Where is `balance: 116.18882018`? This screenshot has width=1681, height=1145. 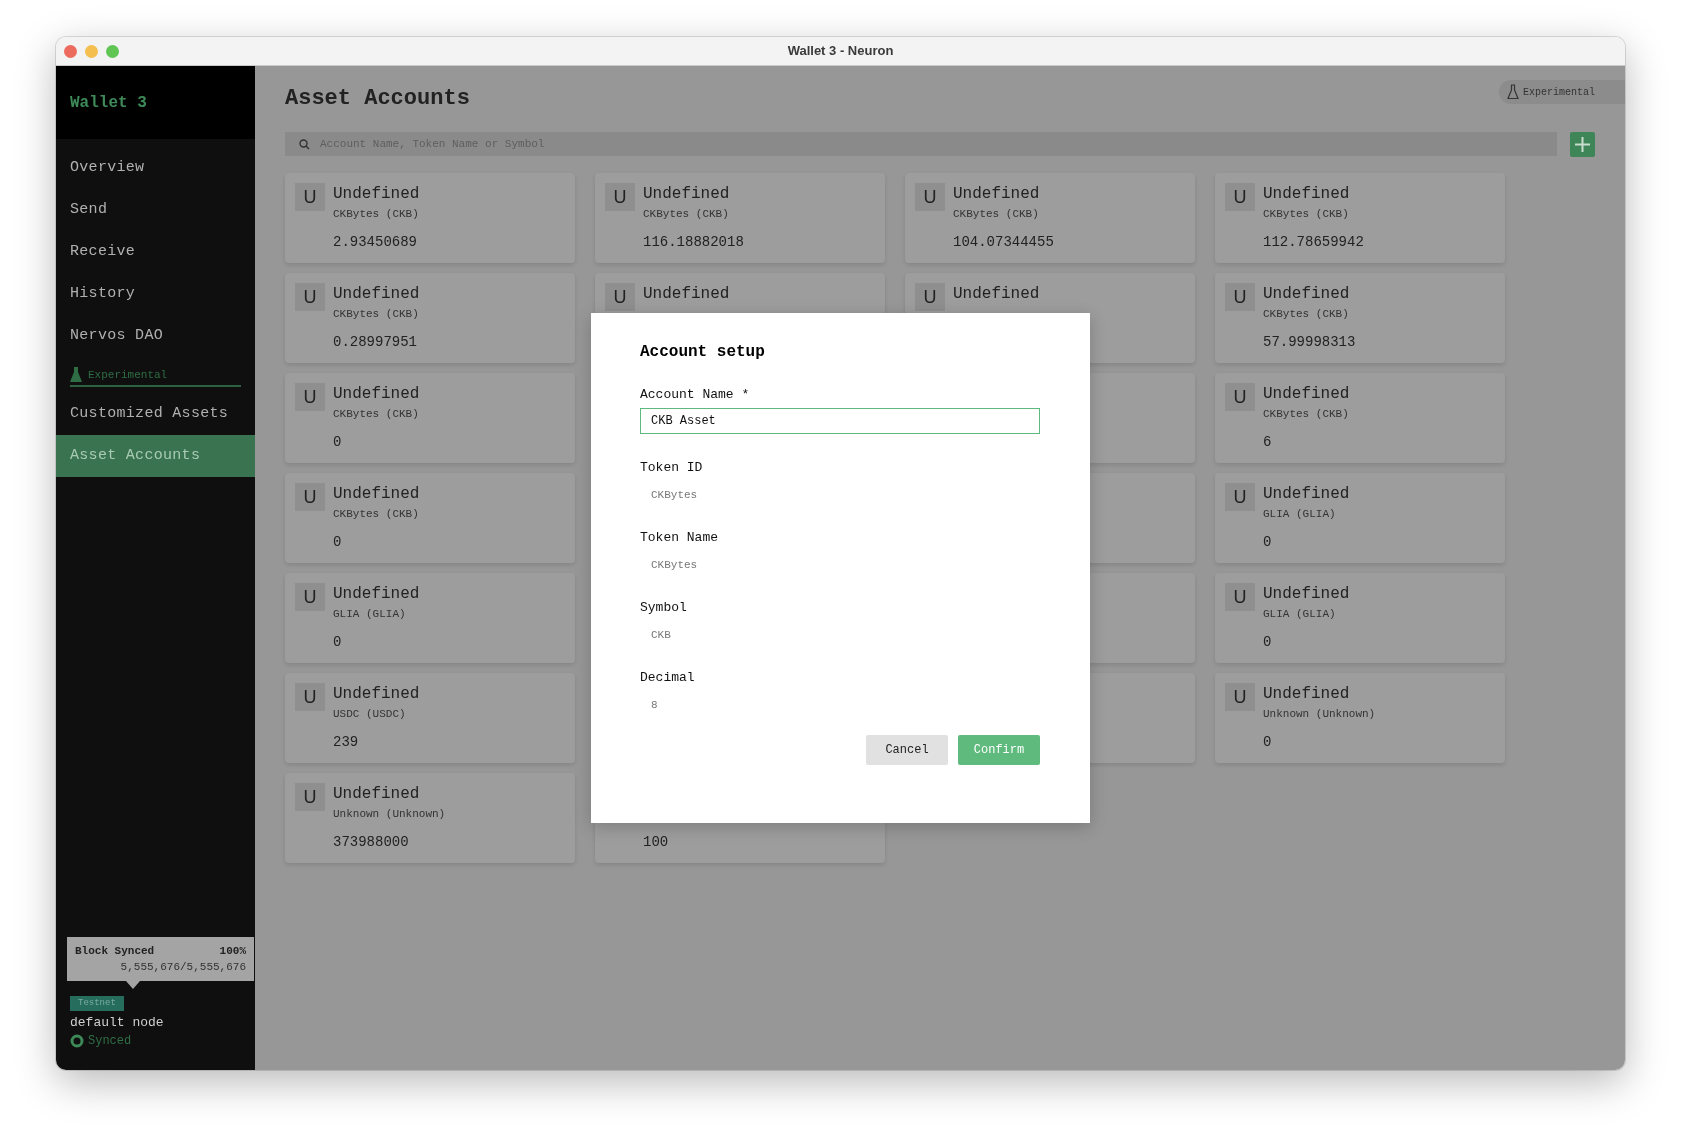 balance: 116.18882018 is located at coordinates (693, 242).